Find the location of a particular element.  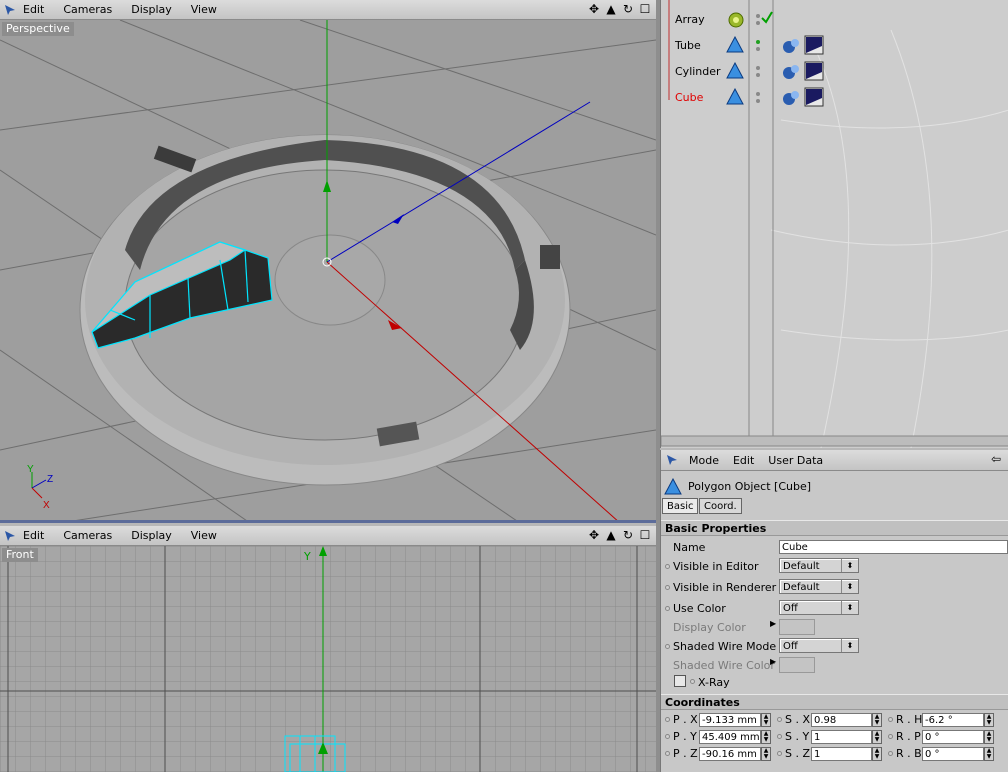

tab-coord: Coord. is located at coordinates (720, 506).